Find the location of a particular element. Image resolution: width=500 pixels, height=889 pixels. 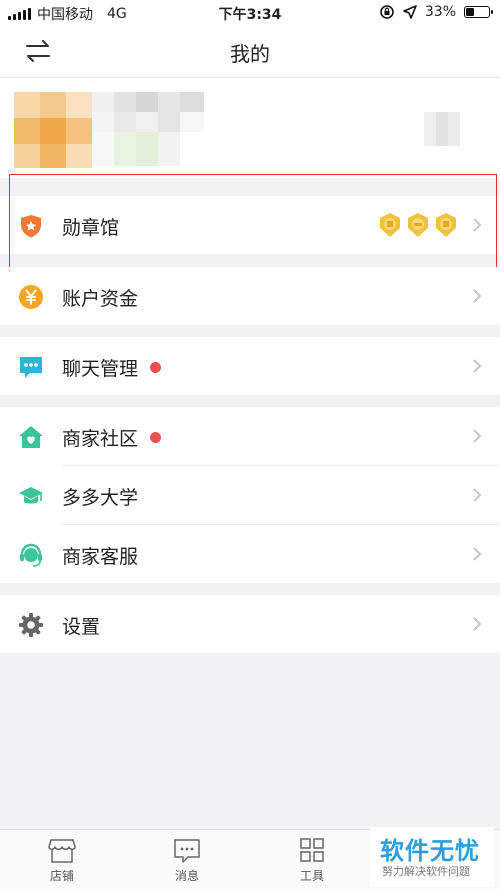

yen-coin-icon is located at coordinates (31, 297).